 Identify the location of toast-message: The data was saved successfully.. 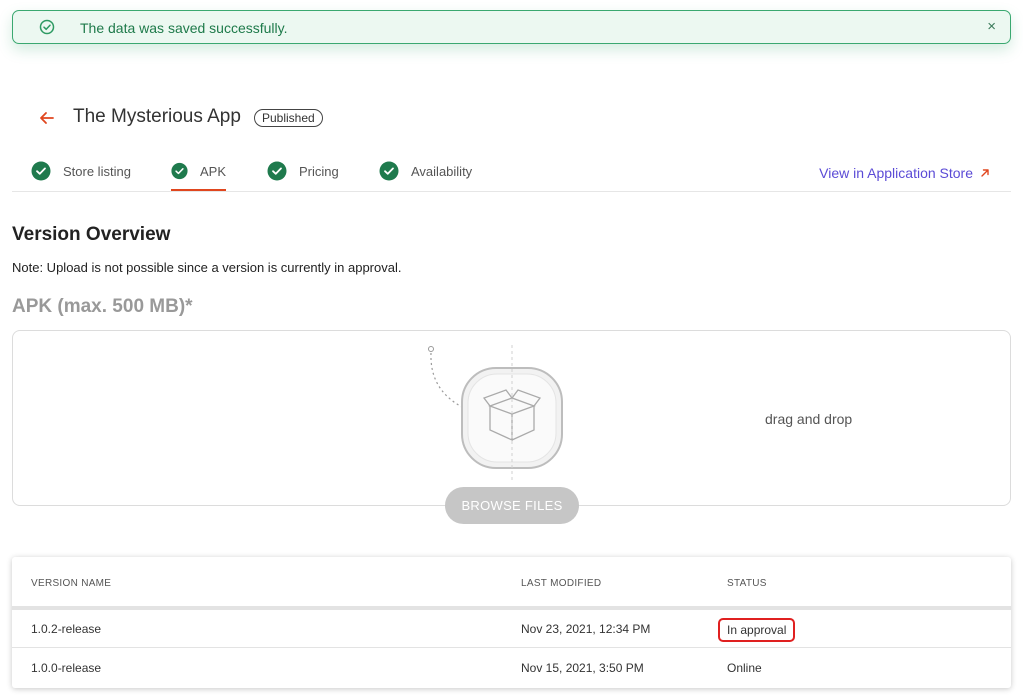
(184, 28).